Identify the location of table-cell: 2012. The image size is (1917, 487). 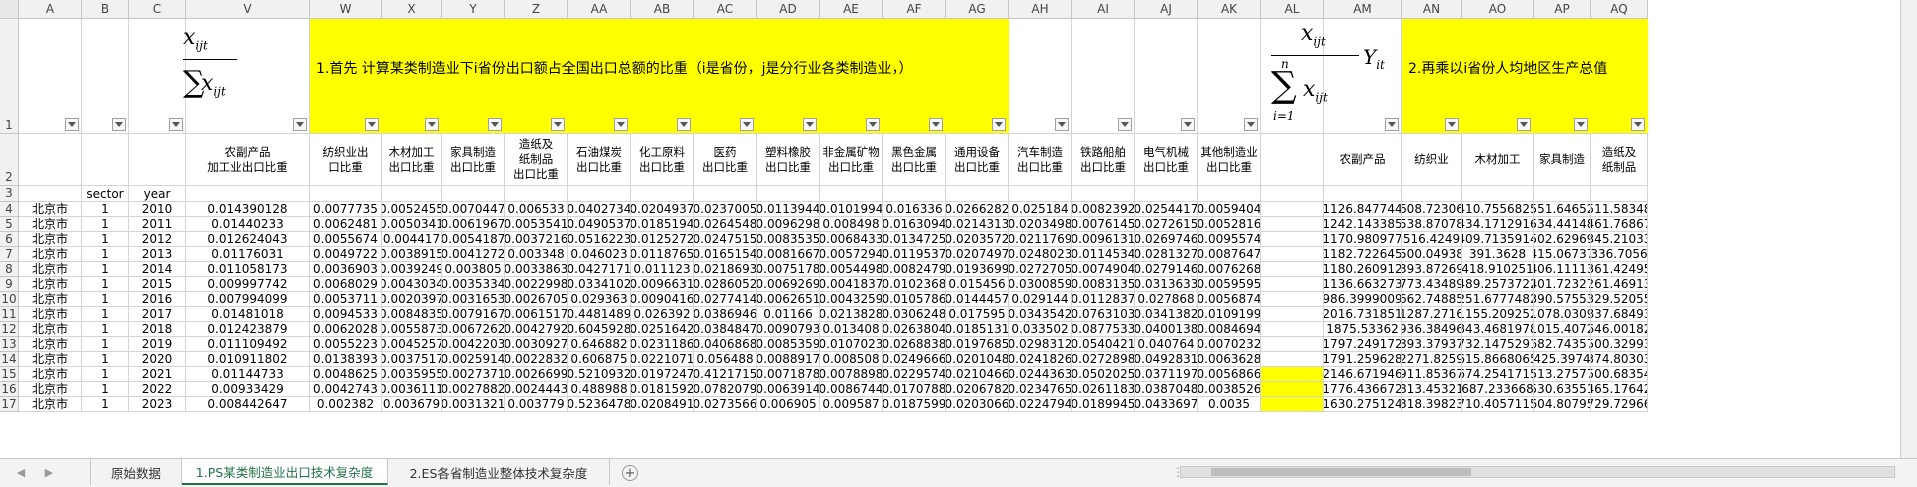
(157, 239).